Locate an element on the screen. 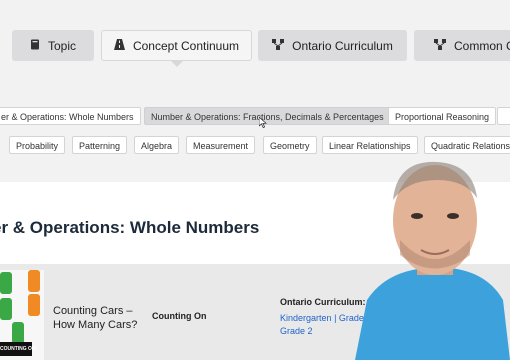 This screenshot has height=360, width=510. filter-chip: Geometry is located at coordinates (290, 145).